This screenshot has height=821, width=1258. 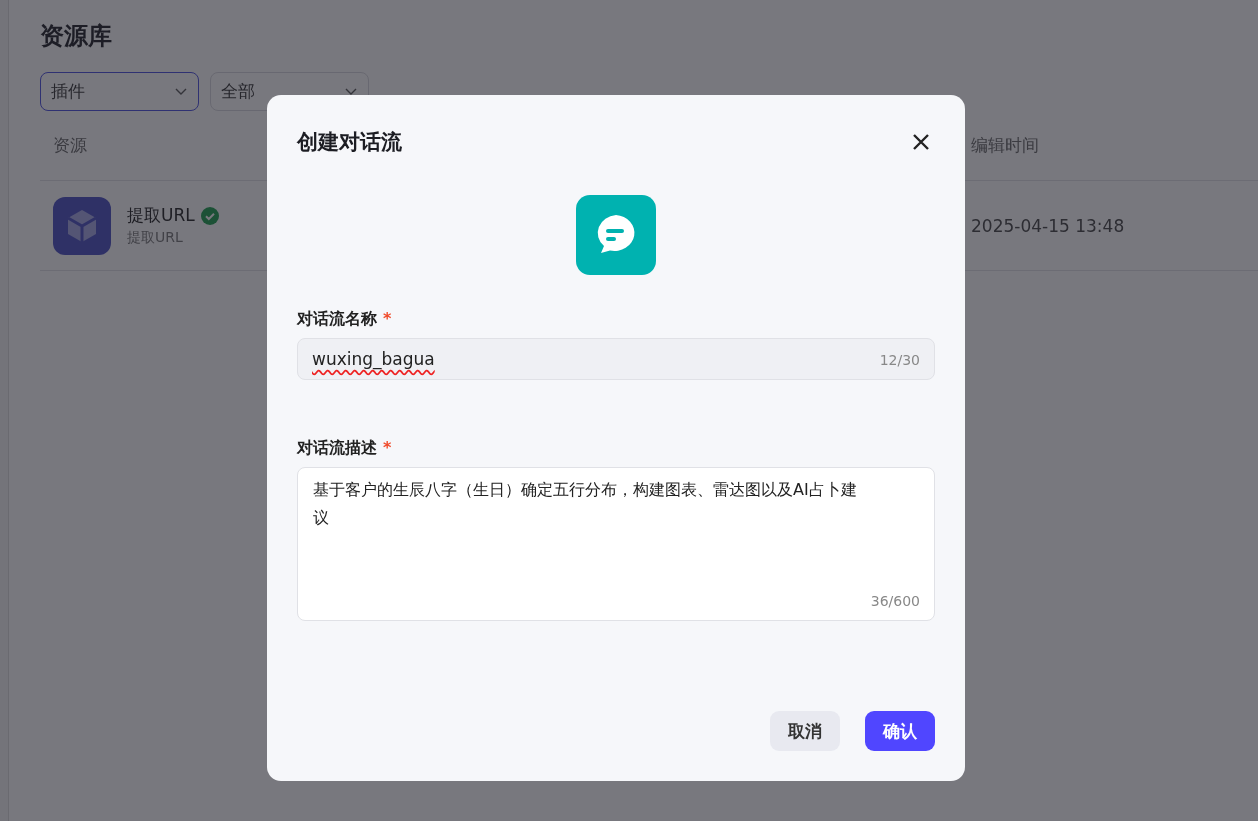 What do you see at coordinates (895, 601) in the screenshot?
I see `character-counter: 36/600` at bounding box center [895, 601].